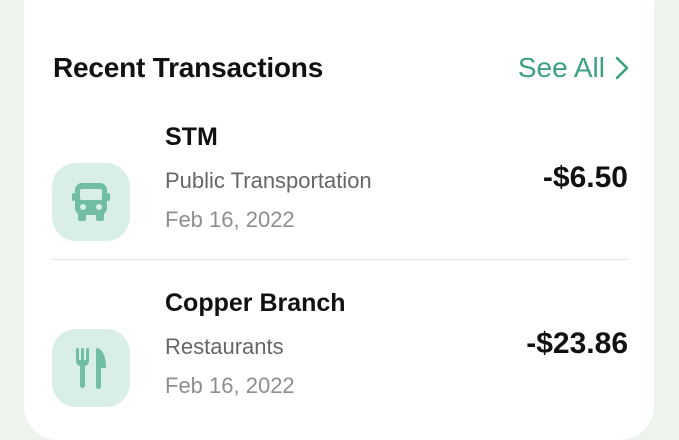 Image resolution: width=679 pixels, height=440 pixels. I want to click on section-title: Recent Transactions, so click(188, 67).